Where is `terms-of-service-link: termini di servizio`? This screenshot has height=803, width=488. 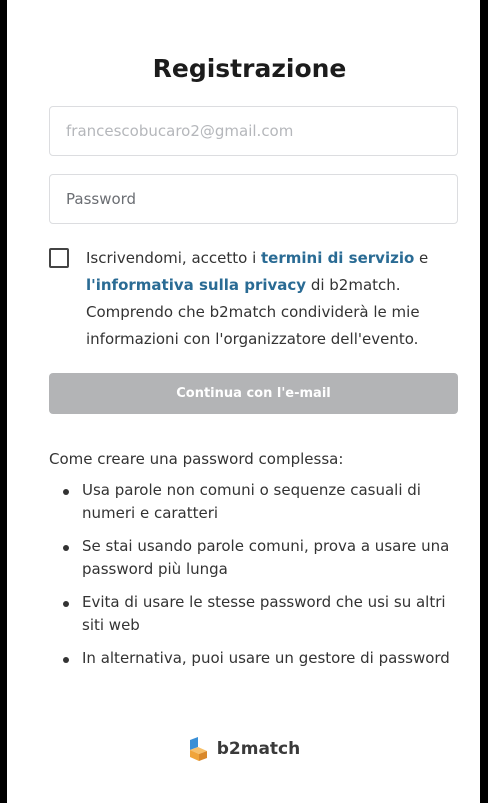
terms-of-service-link: termini di servizio is located at coordinates (337, 258).